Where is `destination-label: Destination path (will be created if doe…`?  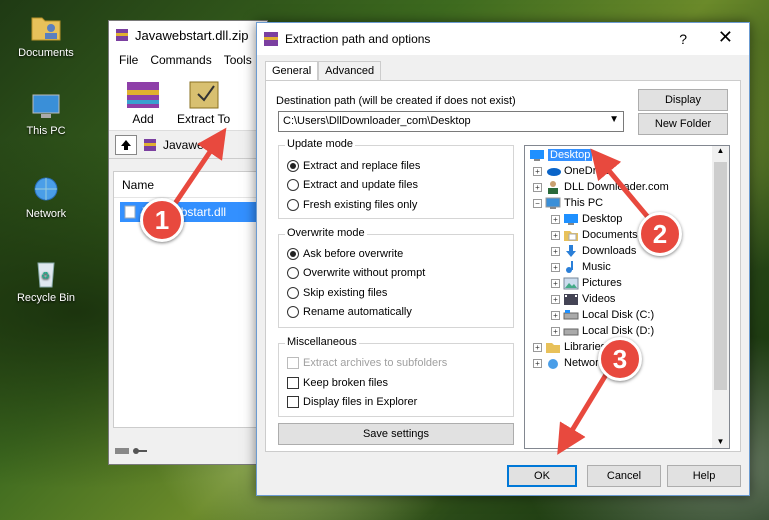
destination-label: Destination path (will be created if doe… is located at coordinates (396, 101).